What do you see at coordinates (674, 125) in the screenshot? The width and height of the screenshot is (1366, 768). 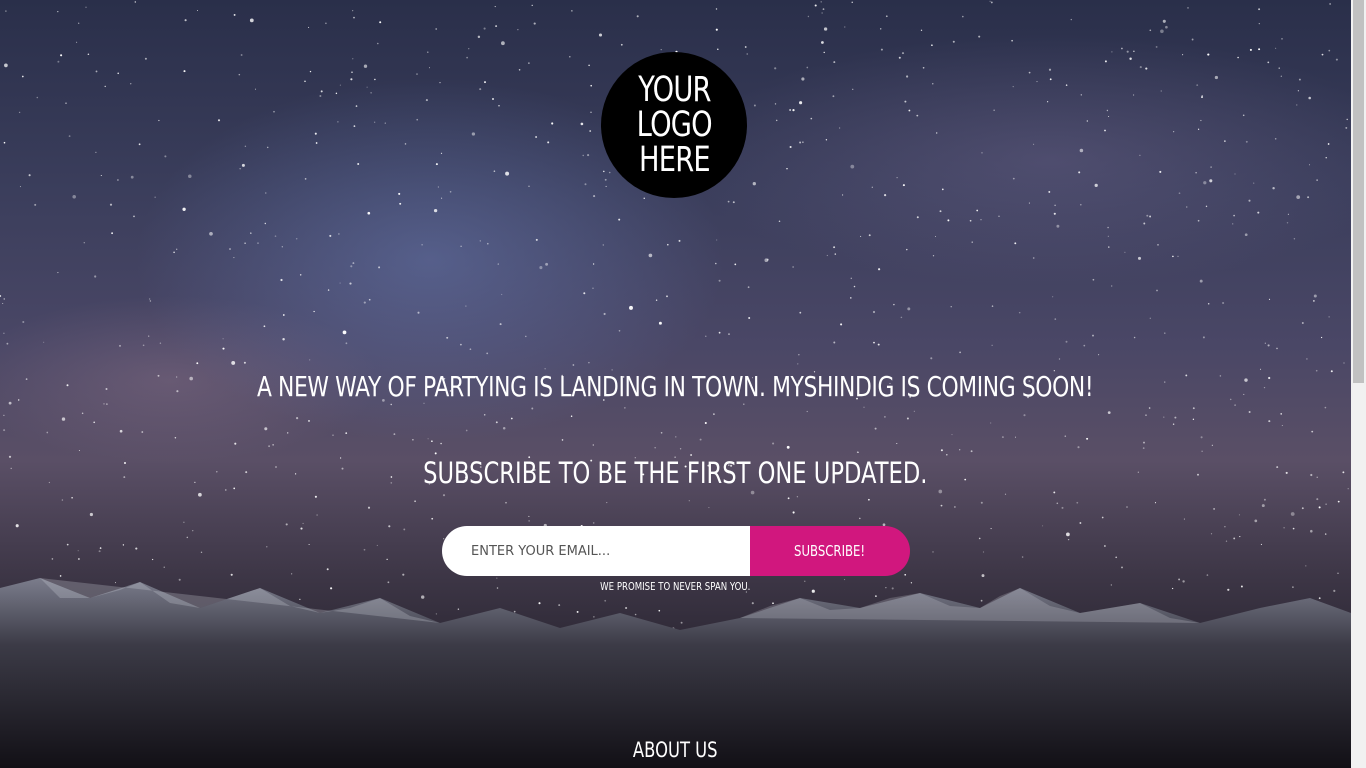 I see `logo-badge: YOUR LOGO HERE` at bounding box center [674, 125].